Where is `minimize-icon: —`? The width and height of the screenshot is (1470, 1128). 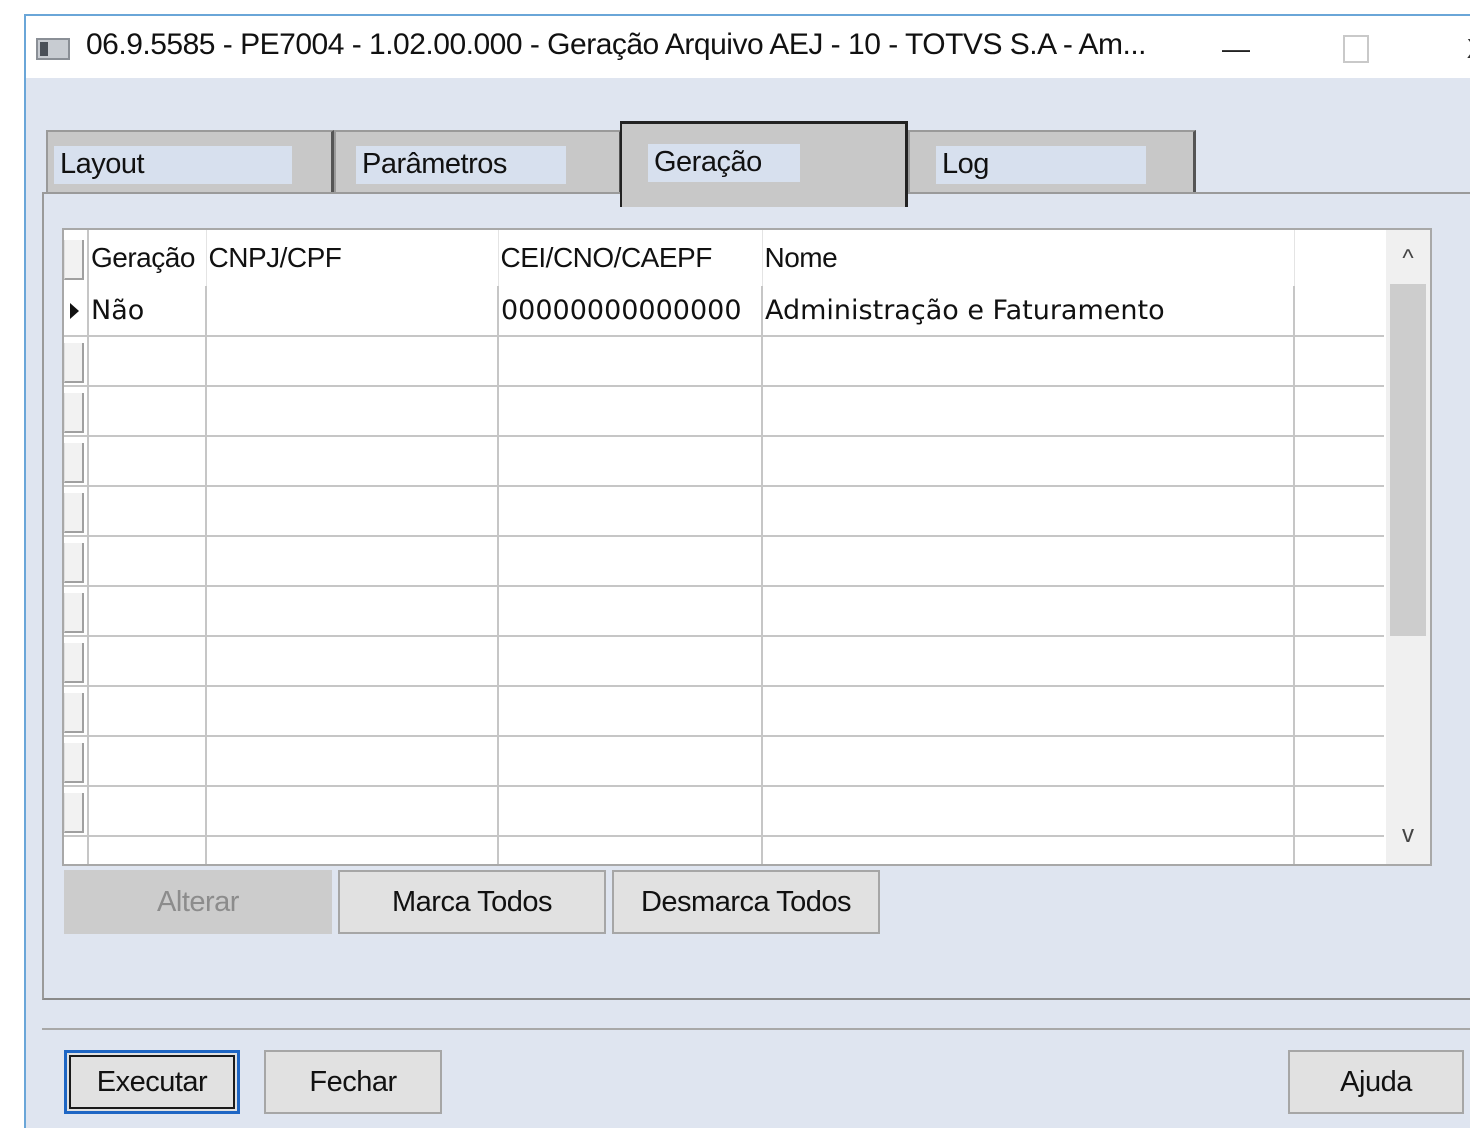 minimize-icon: — is located at coordinates (1236, 49).